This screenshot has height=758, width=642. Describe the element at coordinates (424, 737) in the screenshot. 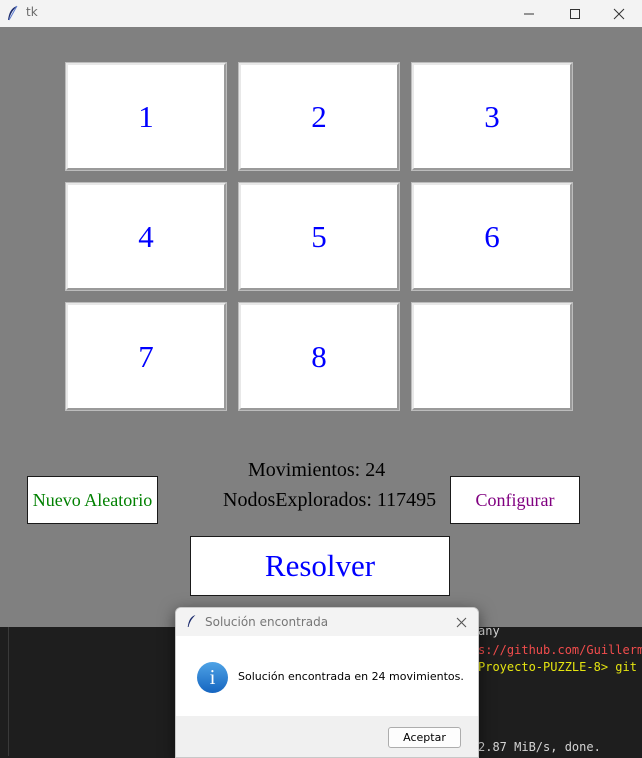

I see `ok-button: Aceptar` at that location.